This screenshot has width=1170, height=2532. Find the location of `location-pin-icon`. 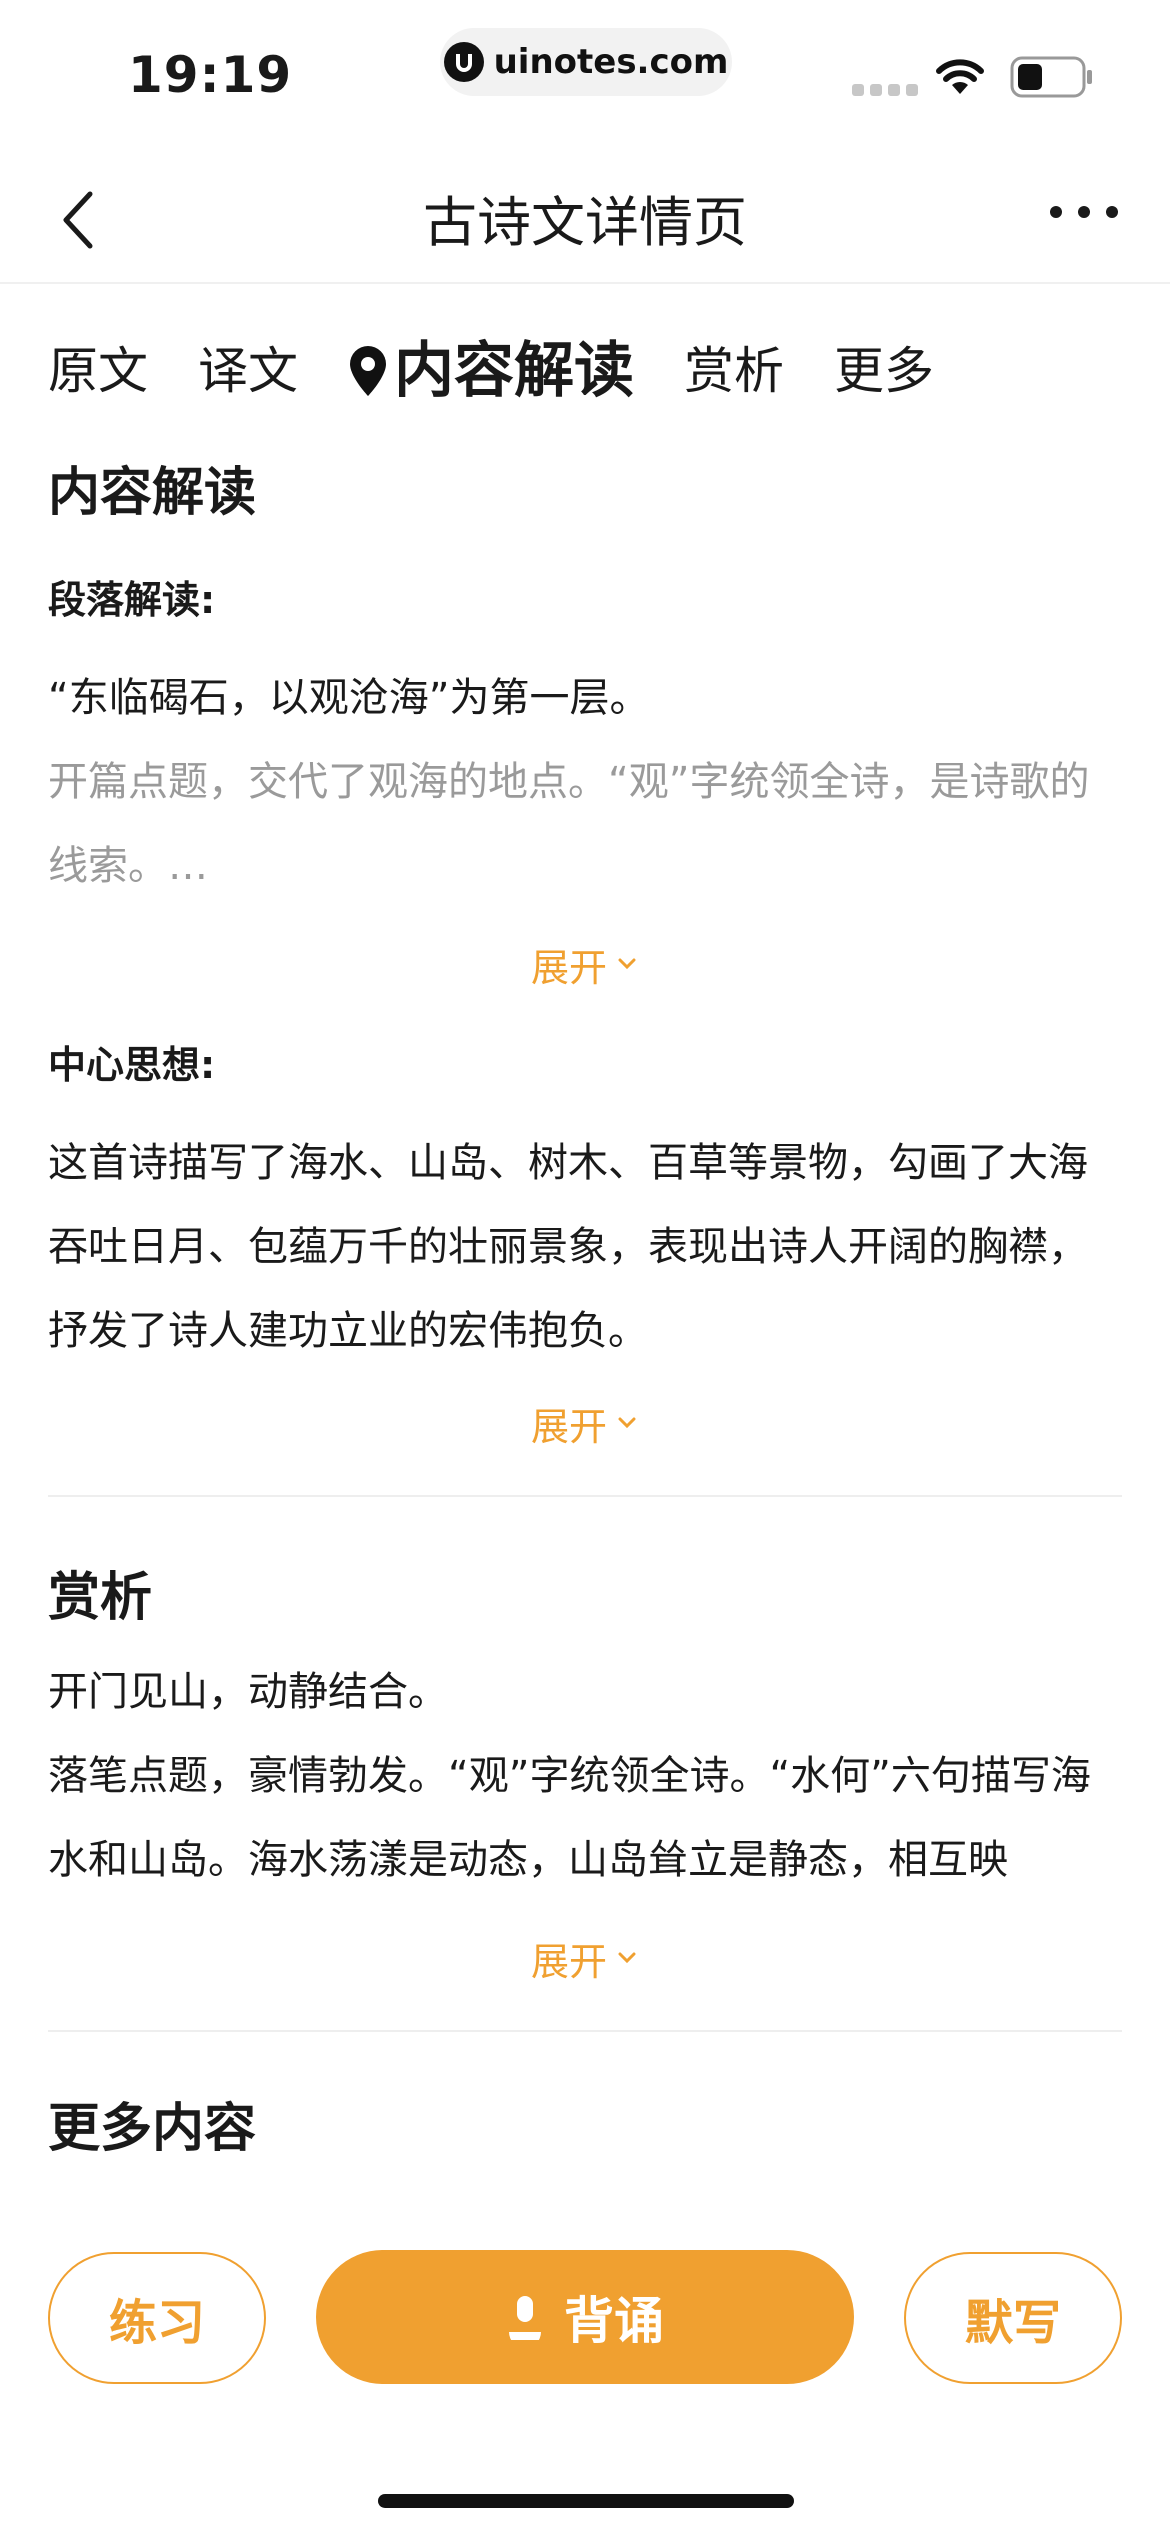

location-pin-icon is located at coordinates (368, 371).